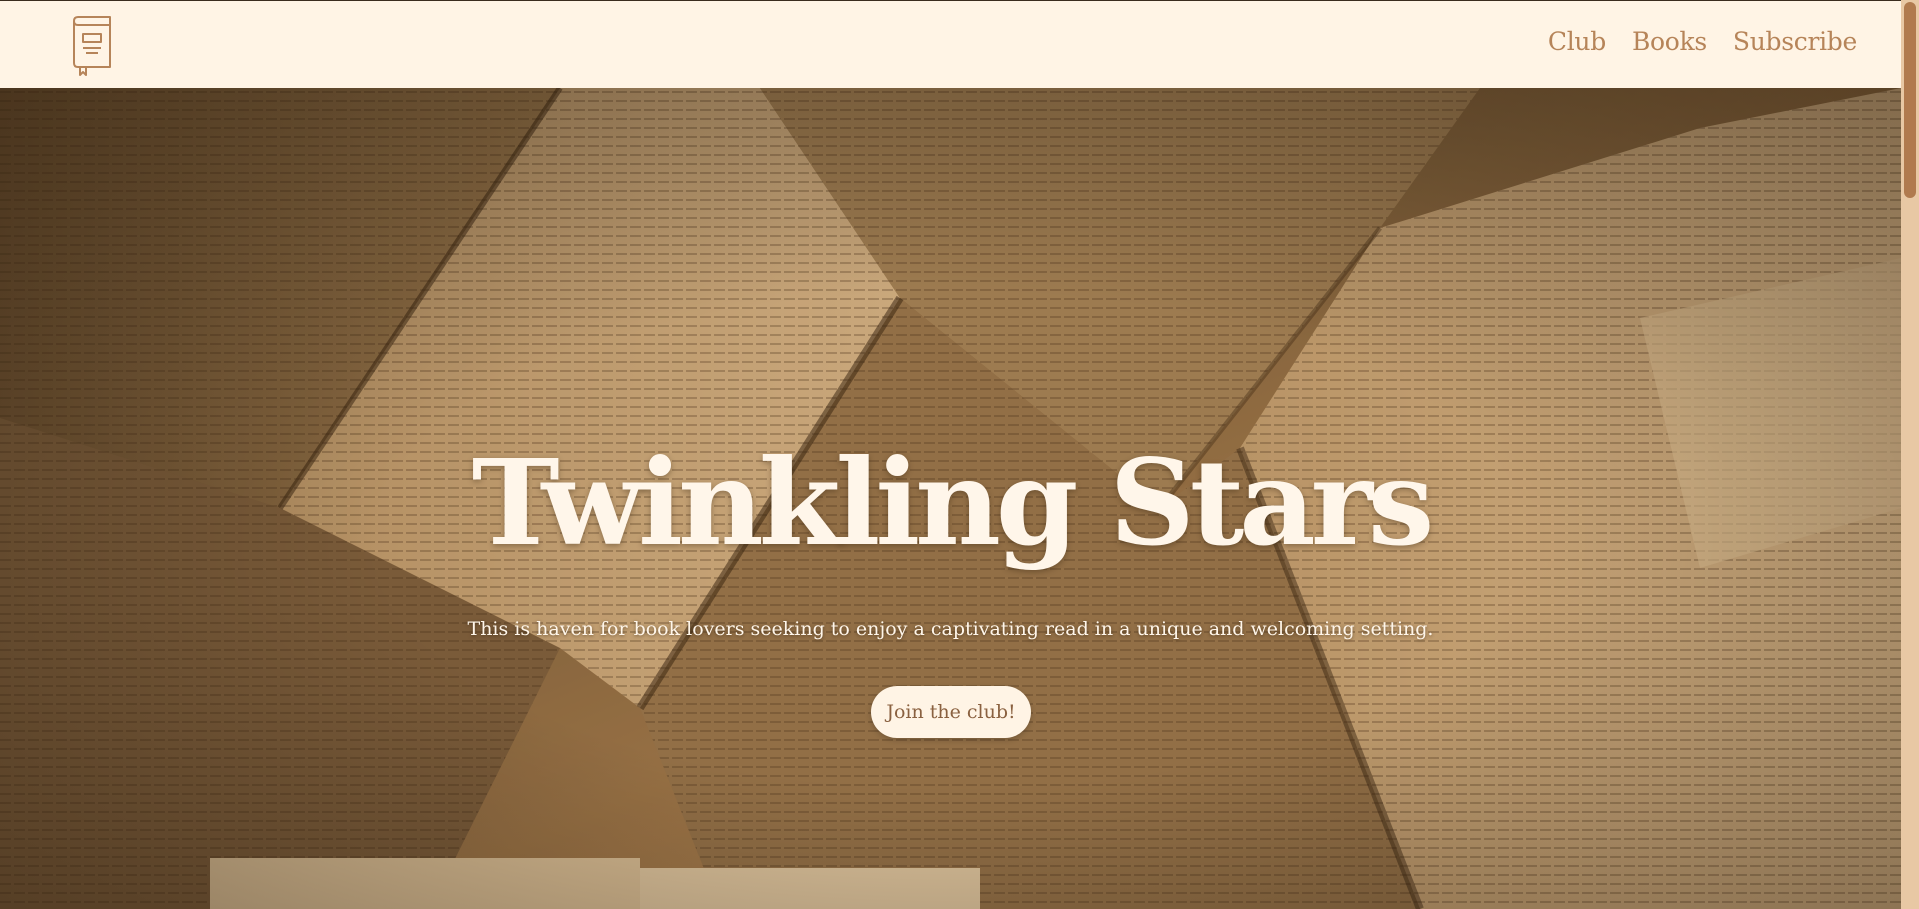 Image resolution: width=1919 pixels, height=909 pixels. I want to click on page-scrollbar, so click(1910, 454).